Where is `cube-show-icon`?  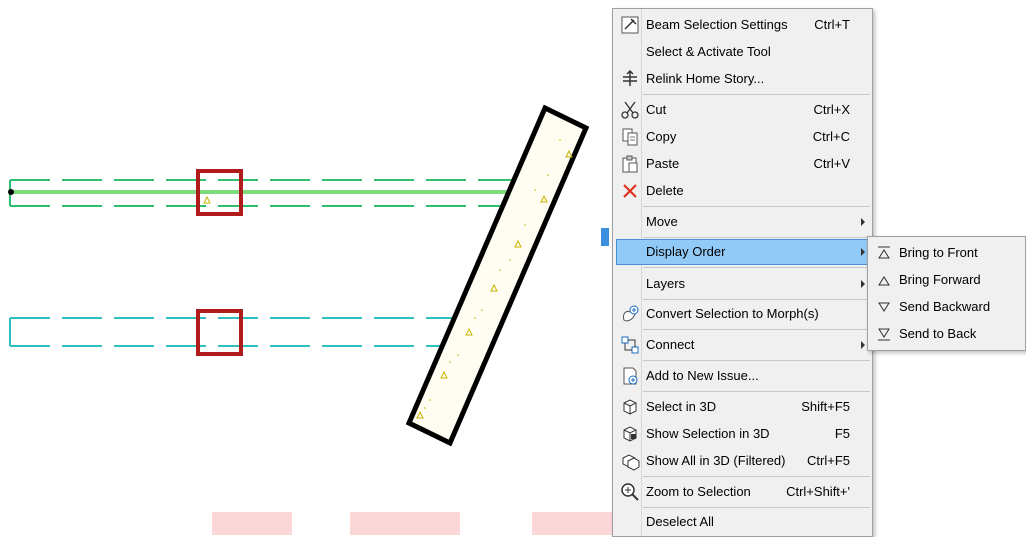 cube-show-icon is located at coordinates (630, 434).